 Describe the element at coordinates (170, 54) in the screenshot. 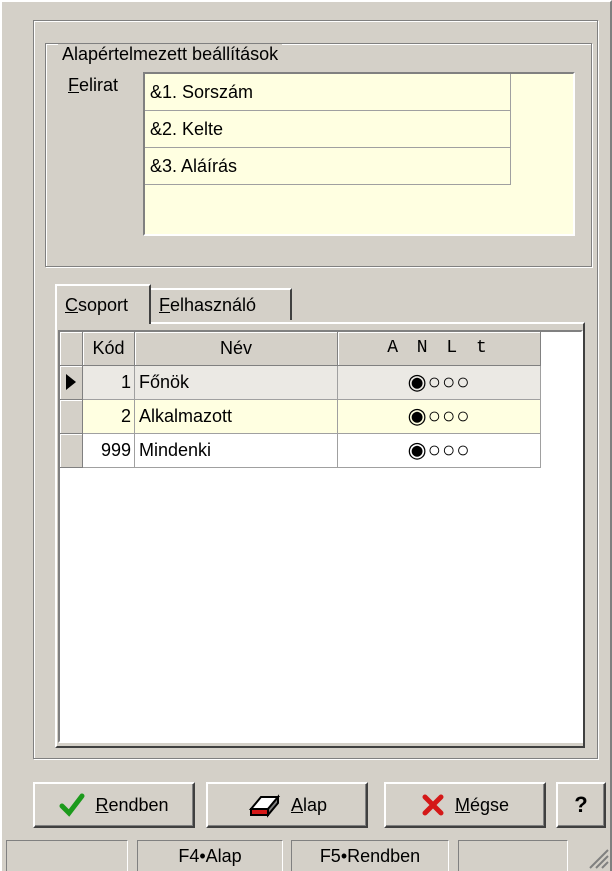

I see `defaults-group-title: Alapértelmezett beállítások` at that location.